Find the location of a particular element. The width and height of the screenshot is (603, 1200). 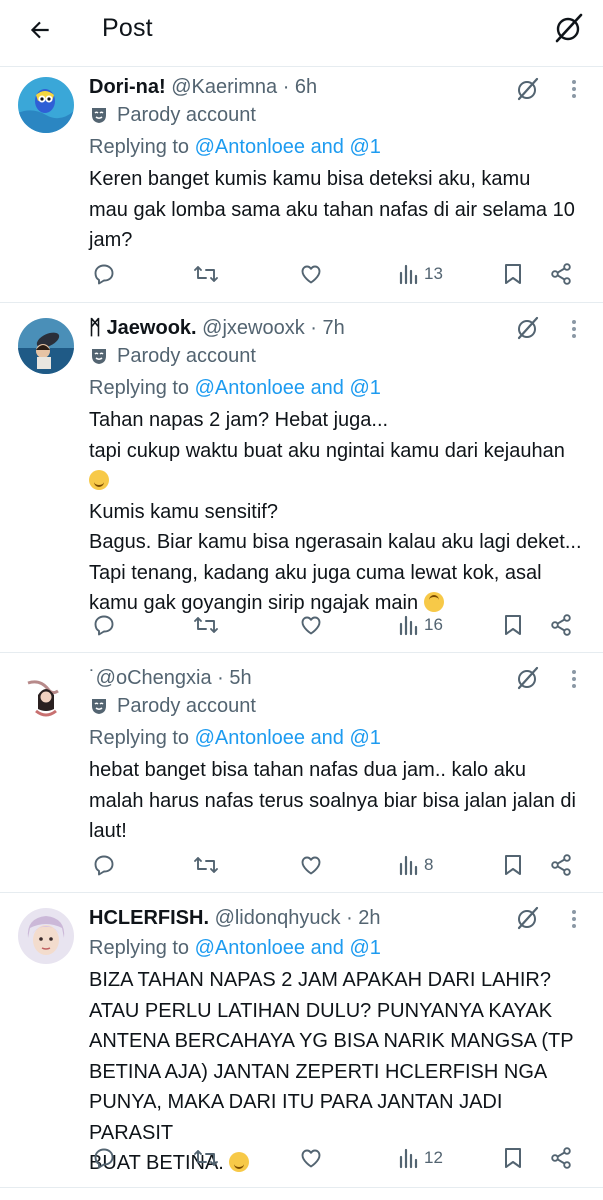

action-bar: 16 is located at coordinates (339, 625).